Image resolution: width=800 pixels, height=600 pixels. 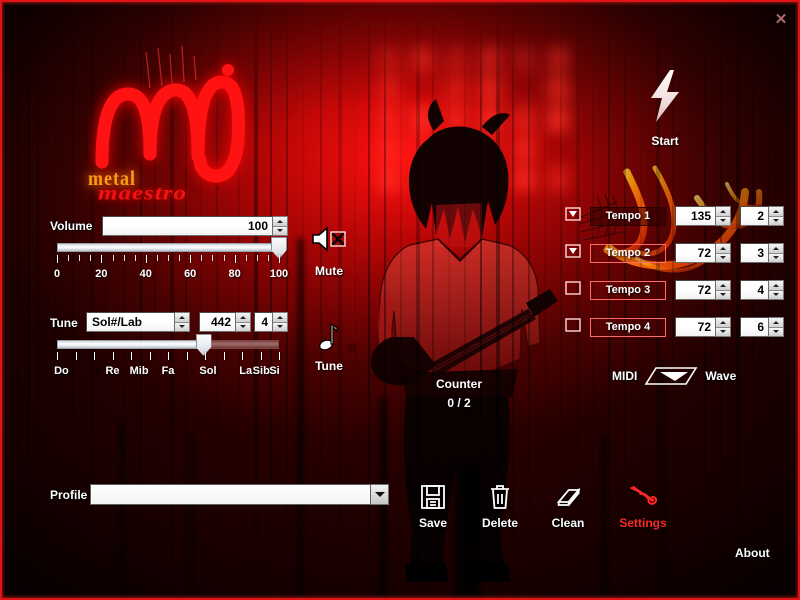 I want to click on volume-scale-label: 40, so click(x=145, y=274).